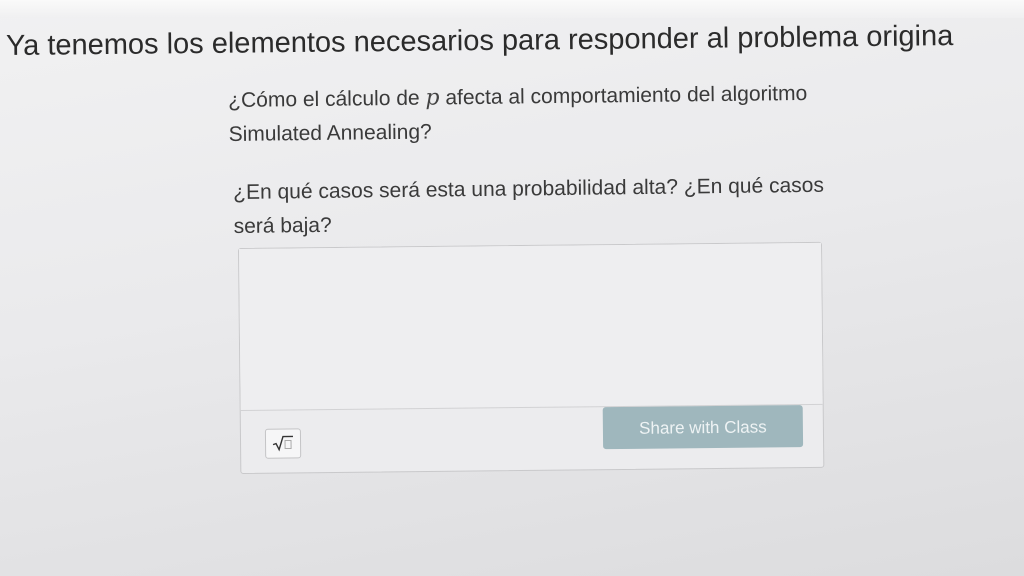 The width and height of the screenshot is (1024, 576). I want to click on math-editor-button, so click(283, 443).